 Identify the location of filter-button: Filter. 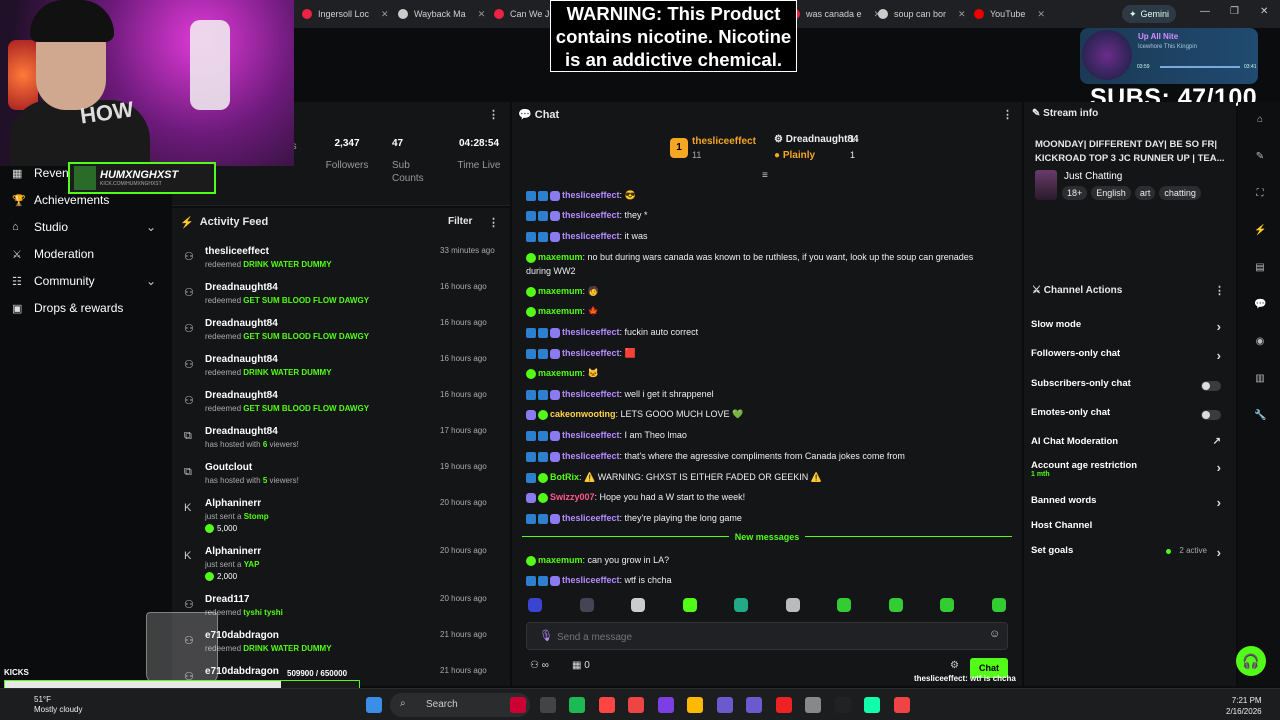
(460, 221).